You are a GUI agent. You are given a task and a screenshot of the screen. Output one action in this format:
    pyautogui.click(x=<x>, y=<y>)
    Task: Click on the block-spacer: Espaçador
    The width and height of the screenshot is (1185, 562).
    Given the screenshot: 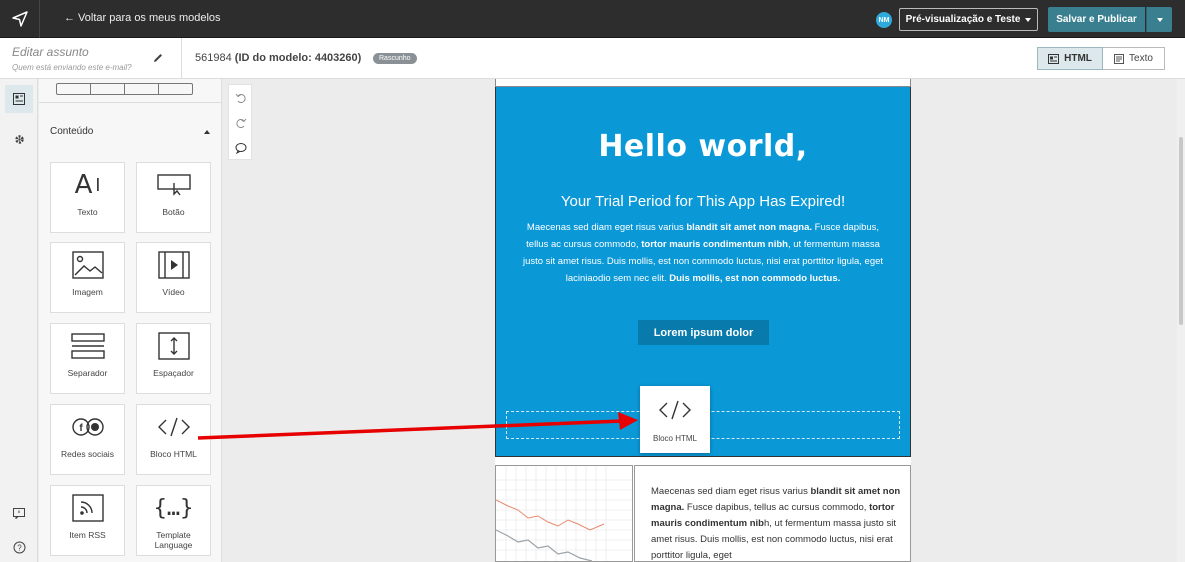 What is the action you would take?
    pyautogui.click(x=173, y=358)
    